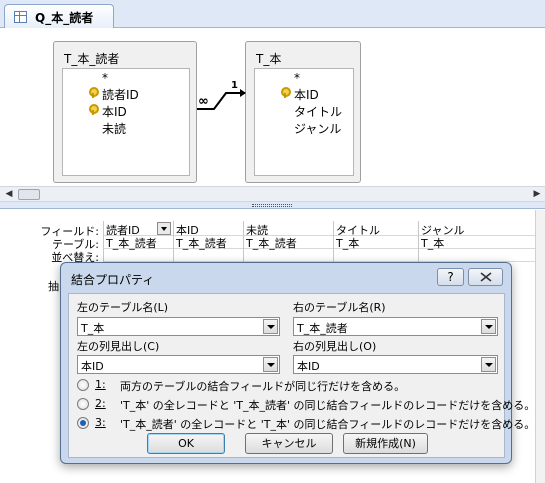  I want to click on field-item-dokusha-id: 読者ID, so click(120, 94).